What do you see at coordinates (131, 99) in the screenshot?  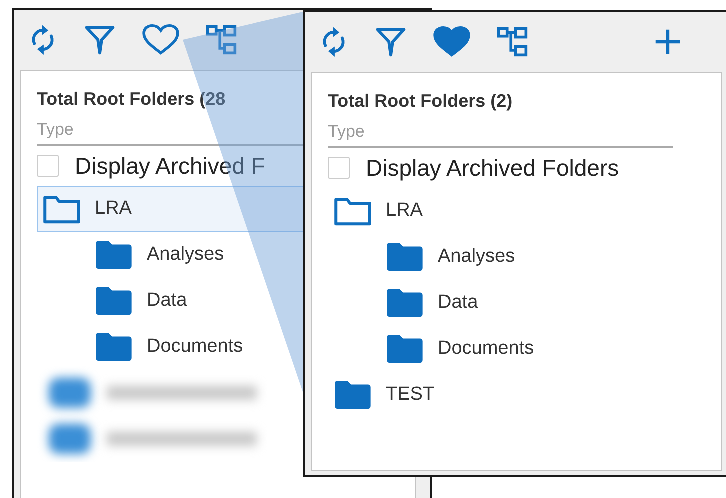 I see `panel-title: Total Root Folders (28` at bounding box center [131, 99].